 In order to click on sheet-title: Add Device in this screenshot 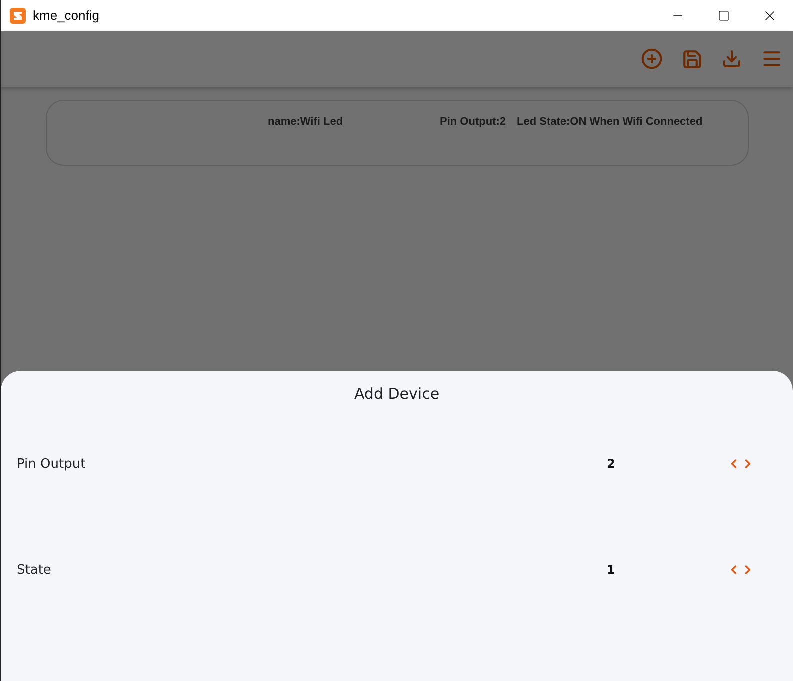, I will do `click(397, 394)`.